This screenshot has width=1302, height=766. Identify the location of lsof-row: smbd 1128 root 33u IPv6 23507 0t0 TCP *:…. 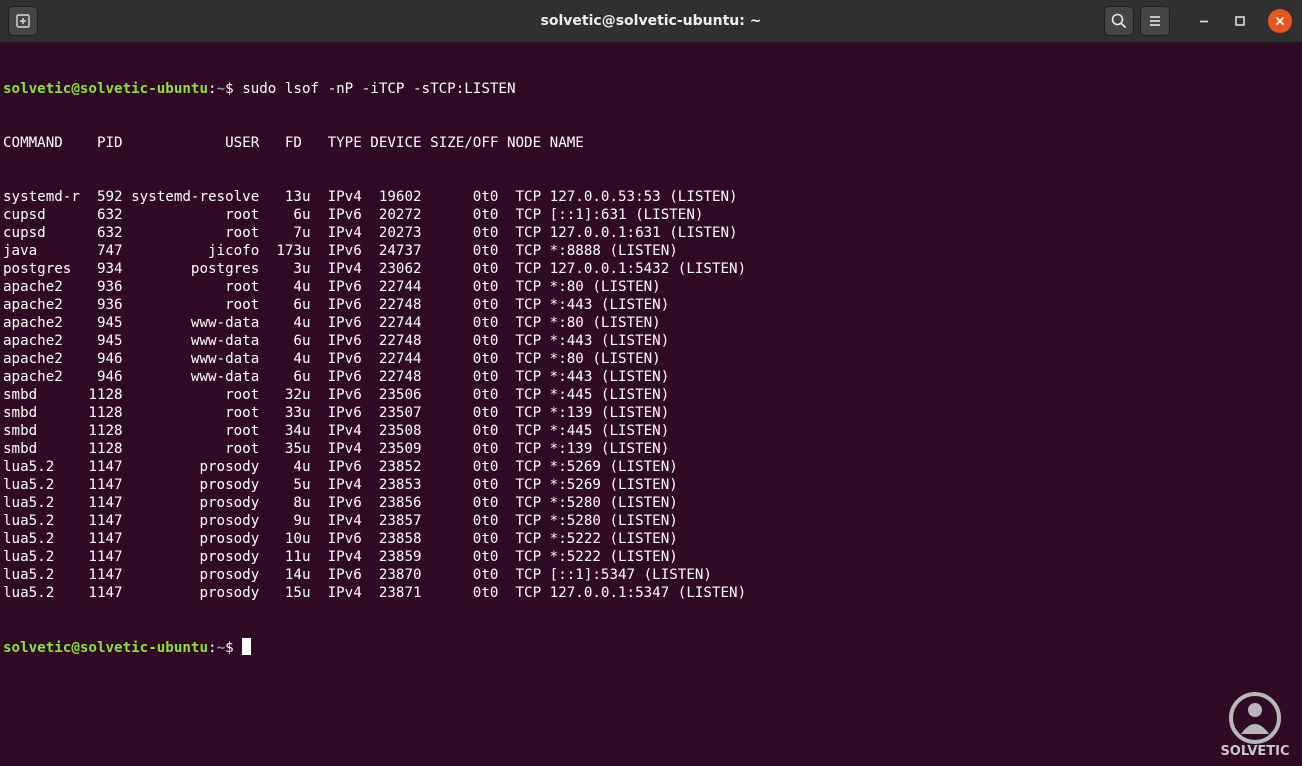
(336, 413).